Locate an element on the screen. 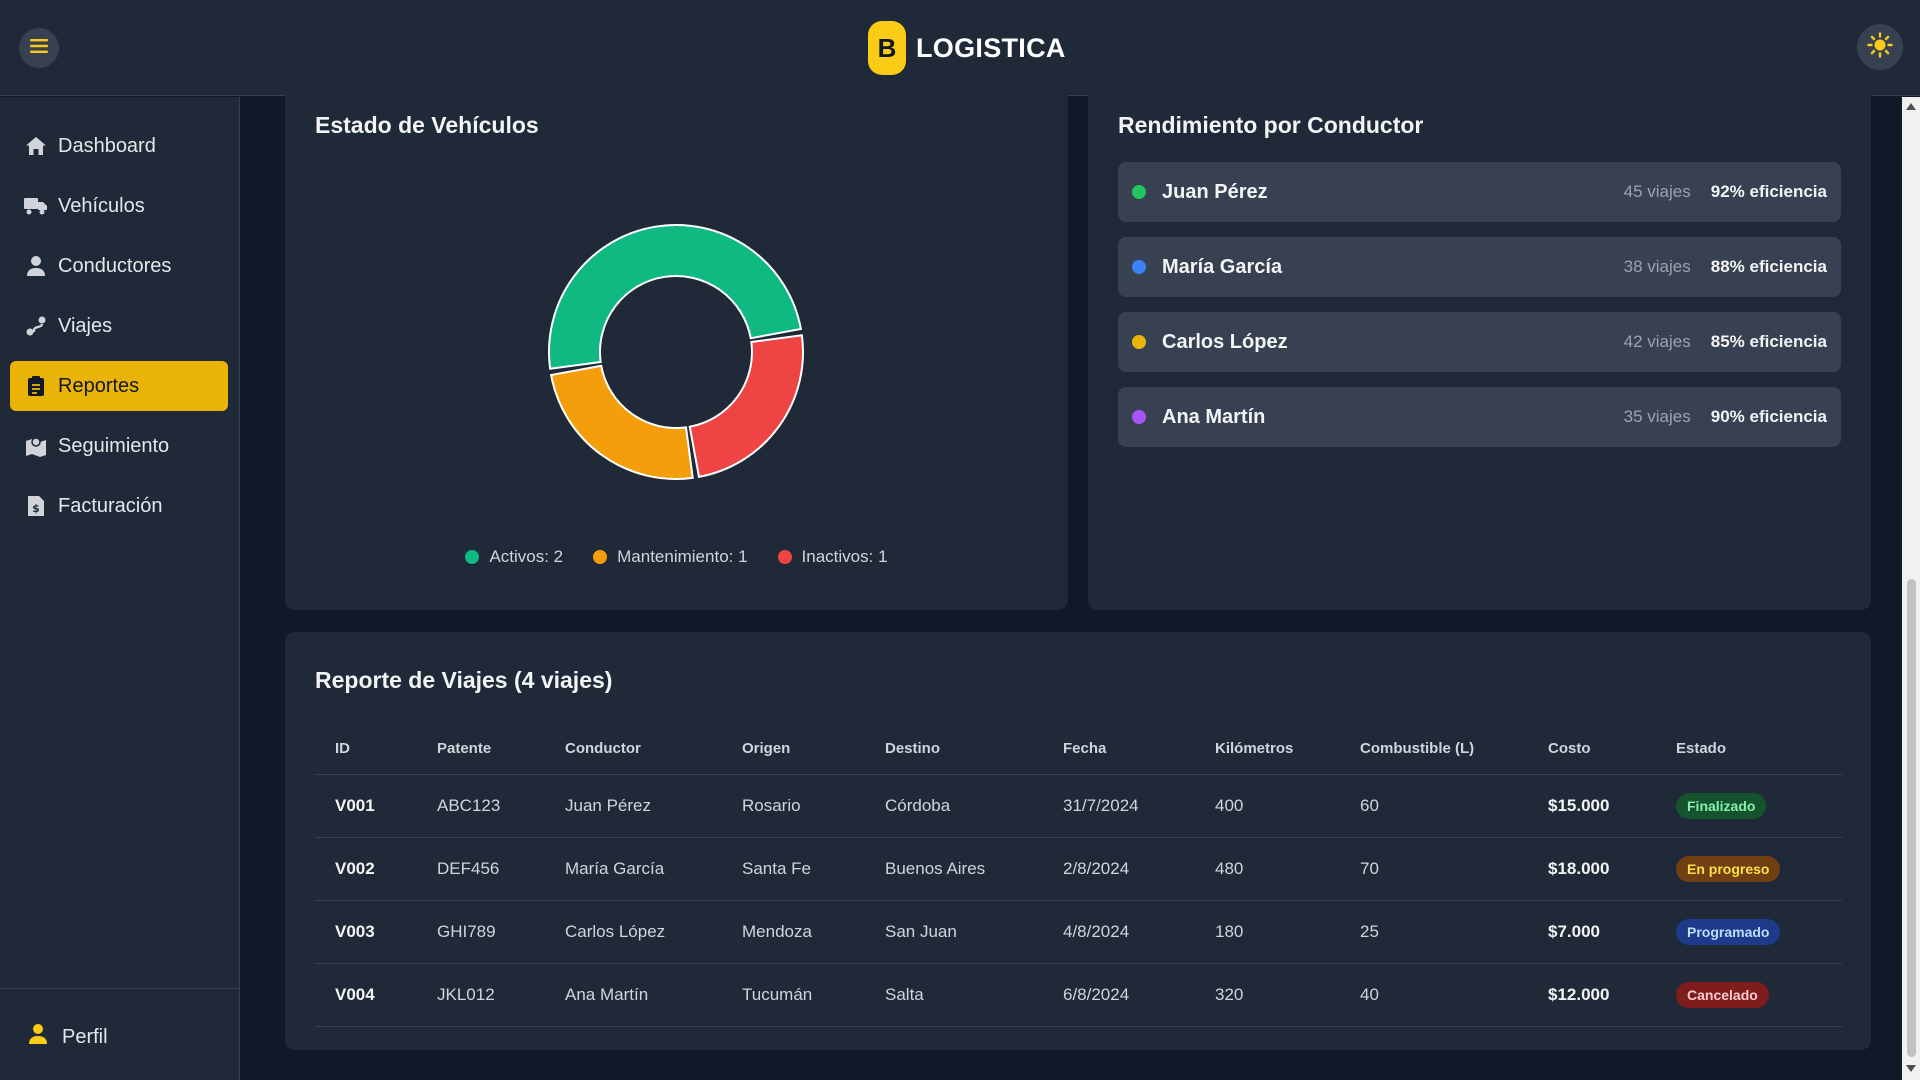 This screenshot has height=1080, width=1920. cell-fuel: 25 is located at coordinates (1434, 932).